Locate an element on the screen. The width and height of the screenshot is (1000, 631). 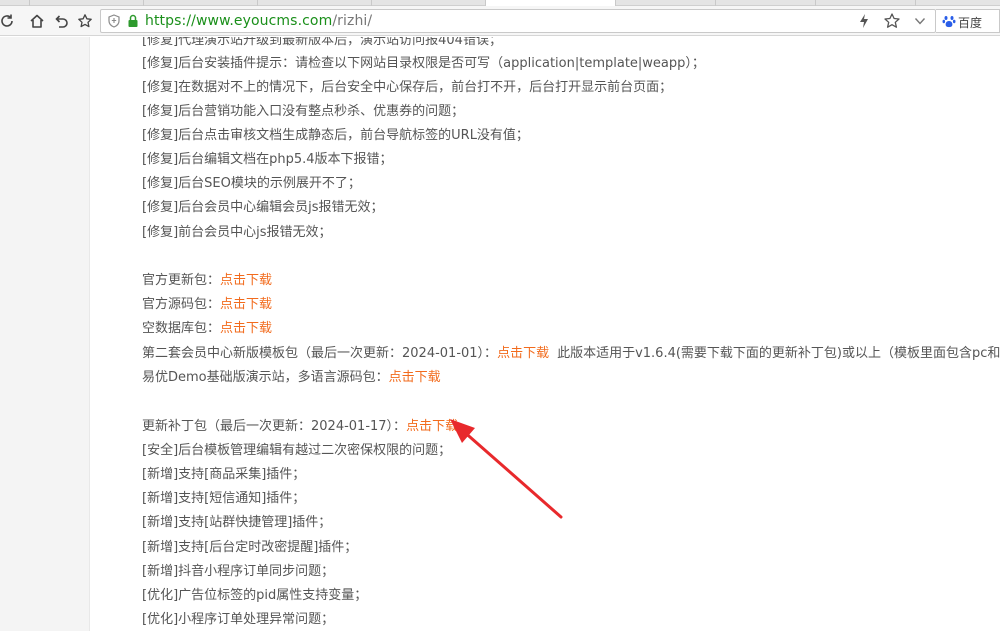
chevron-down-icon is located at coordinates (920, 21).